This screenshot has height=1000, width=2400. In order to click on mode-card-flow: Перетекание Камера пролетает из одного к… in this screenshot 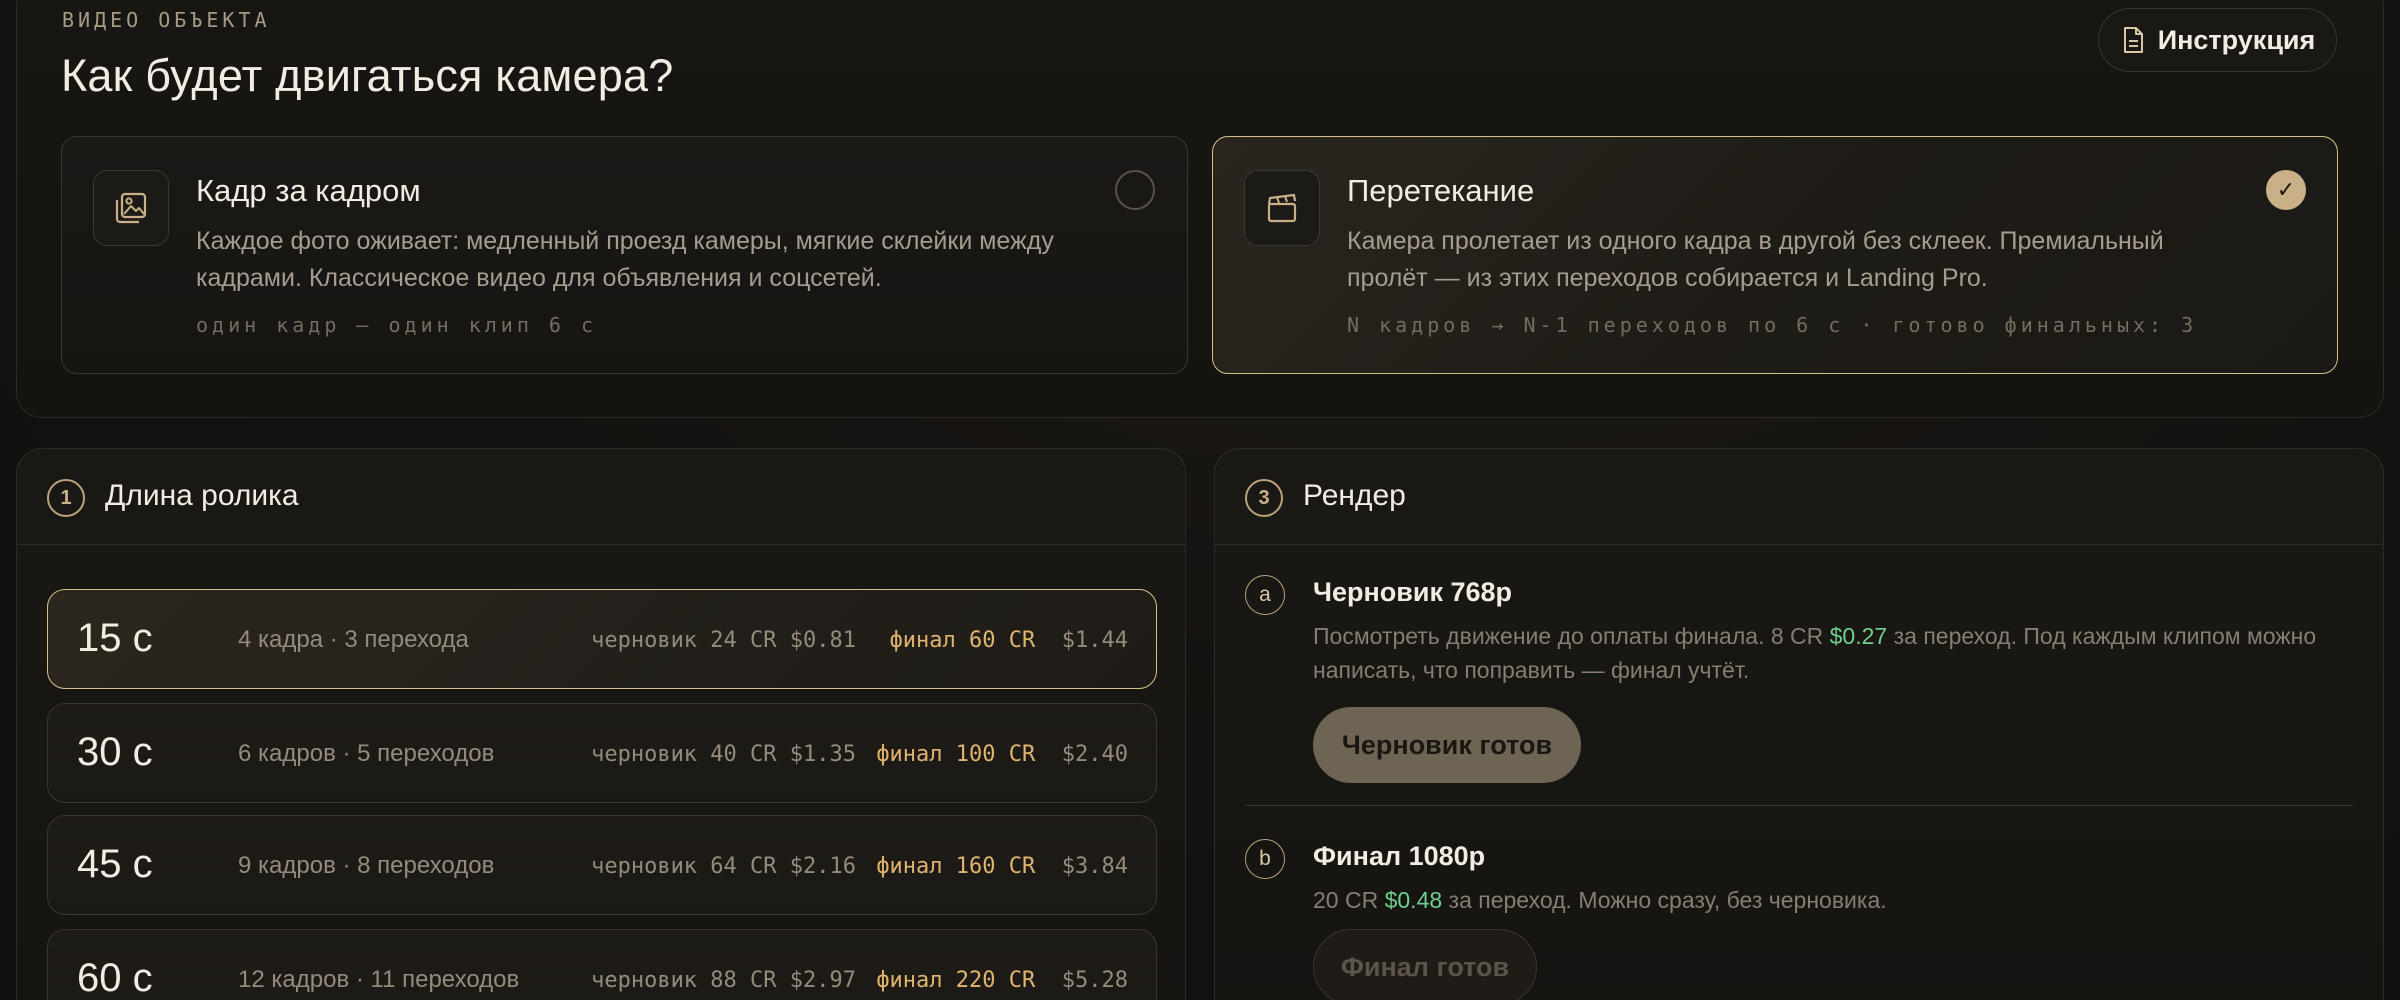, I will do `click(1775, 255)`.